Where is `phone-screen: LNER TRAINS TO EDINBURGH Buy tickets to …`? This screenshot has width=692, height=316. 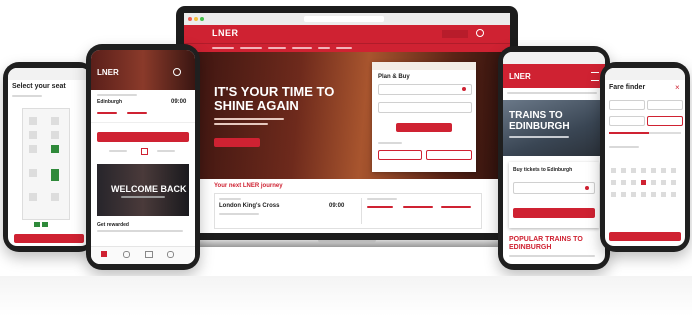 phone-screen: LNER TRAINS TO EDINBURGH Buy tickets to … is located at coordinates (554, 158).